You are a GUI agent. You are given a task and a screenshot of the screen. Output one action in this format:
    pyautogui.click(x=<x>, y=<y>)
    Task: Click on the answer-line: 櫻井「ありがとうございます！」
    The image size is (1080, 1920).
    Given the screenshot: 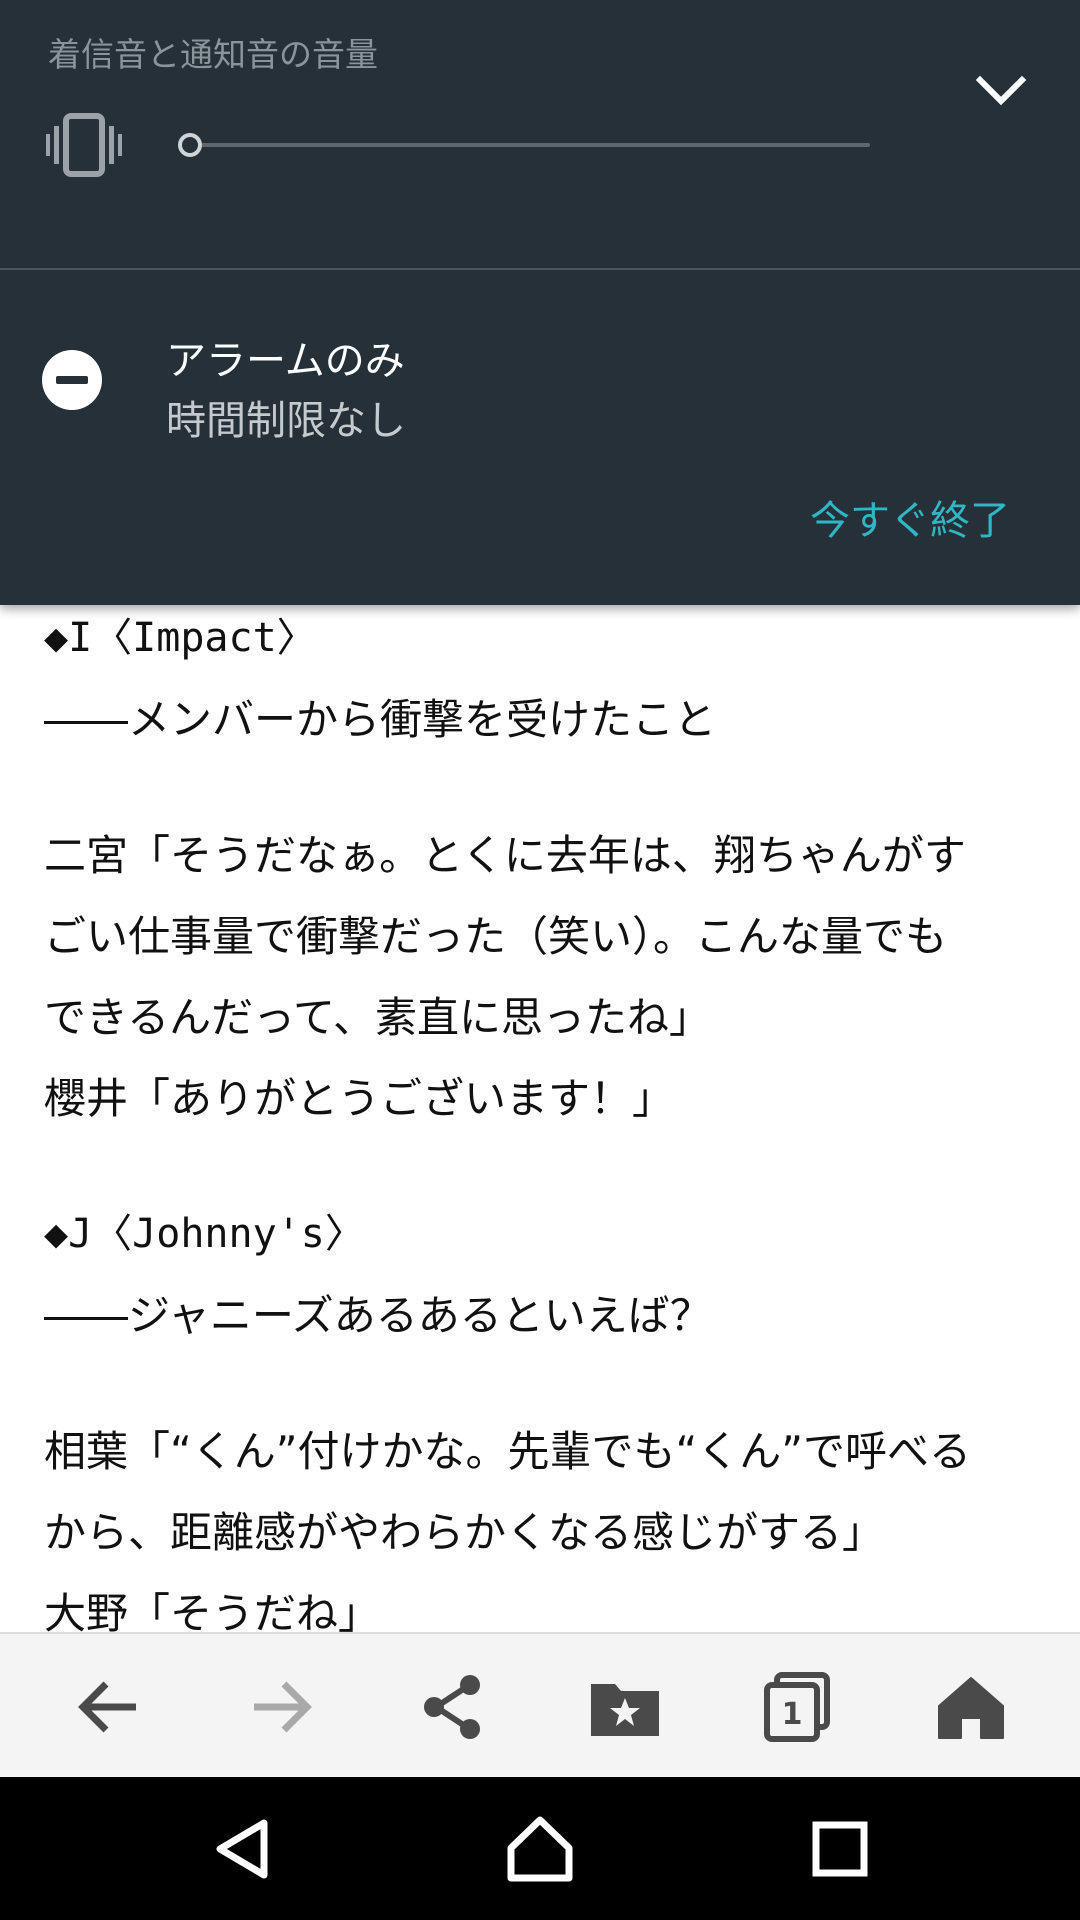 What is the action you would take?
    pyautogui.click(x=359, y=1098)
    